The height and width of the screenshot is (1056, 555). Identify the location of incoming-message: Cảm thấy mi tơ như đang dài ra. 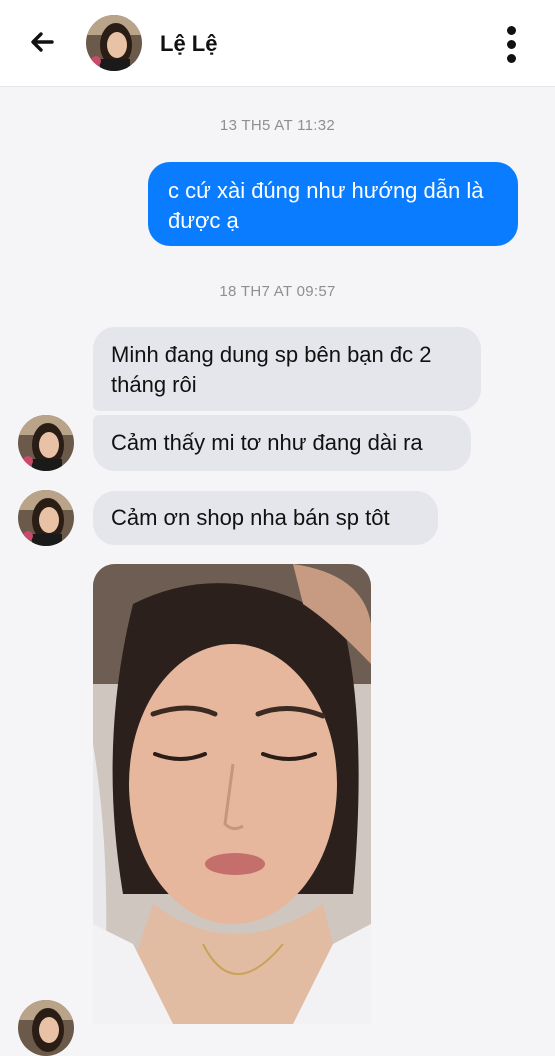
(282, 443).